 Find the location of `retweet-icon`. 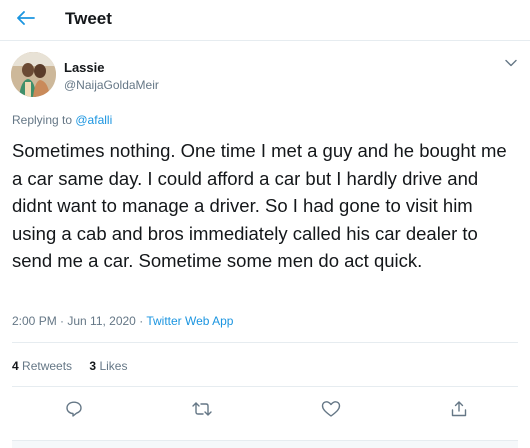

retweet-icon is located at coordinates (202, 409).